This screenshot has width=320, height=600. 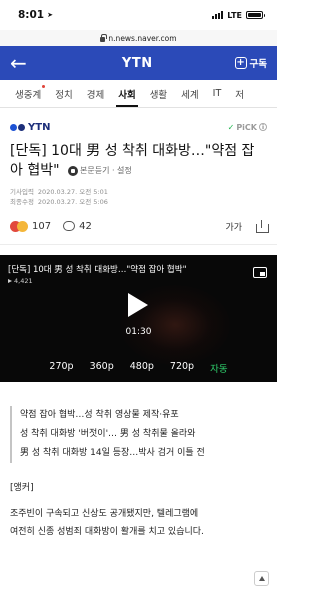 What do you see at coordinates (234, 15) in the screenshot?
I see `network-type: LTE` at bounding box center [234, 15].